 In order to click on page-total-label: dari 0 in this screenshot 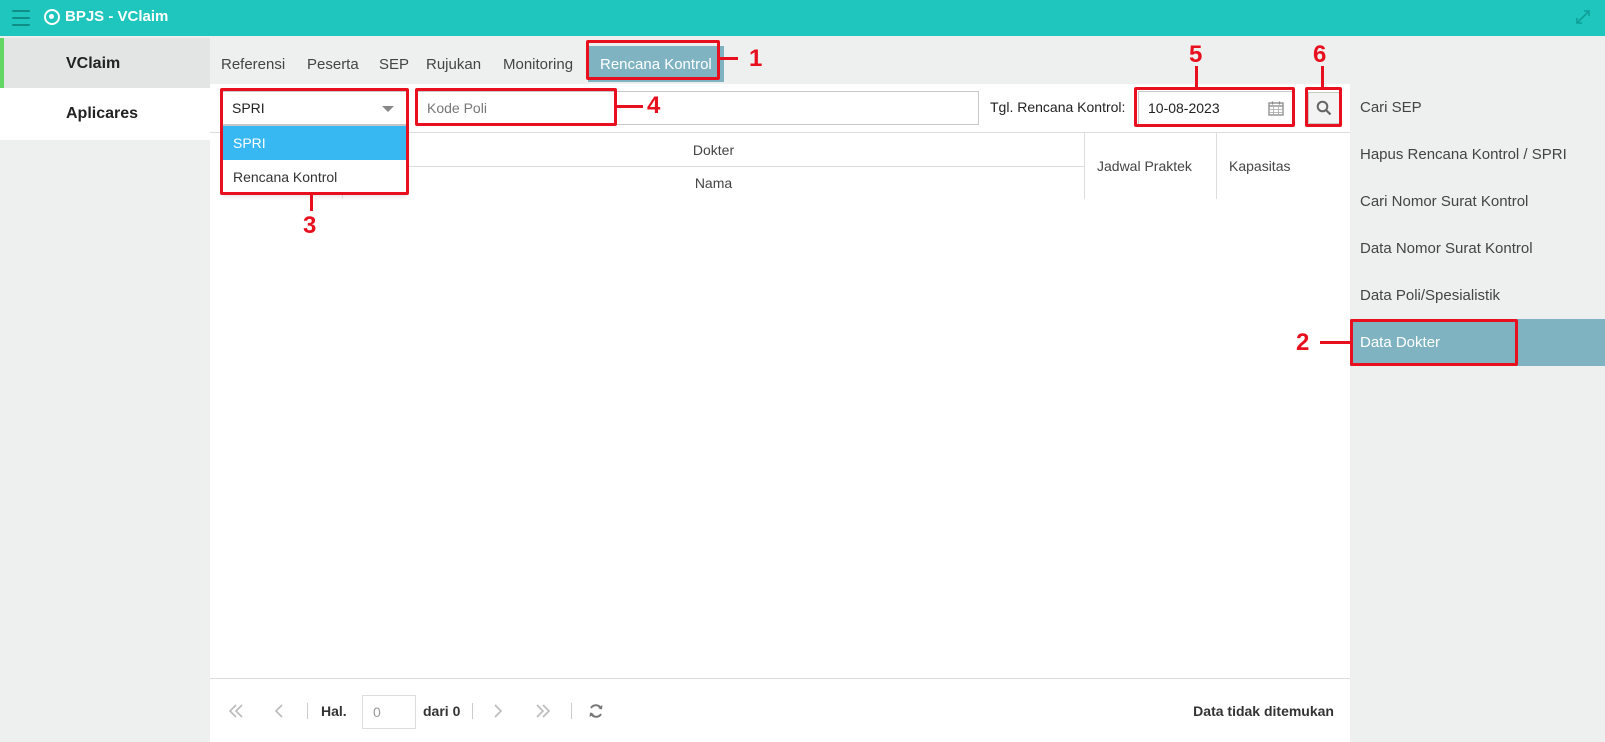, I will do `click(442, 711)`.